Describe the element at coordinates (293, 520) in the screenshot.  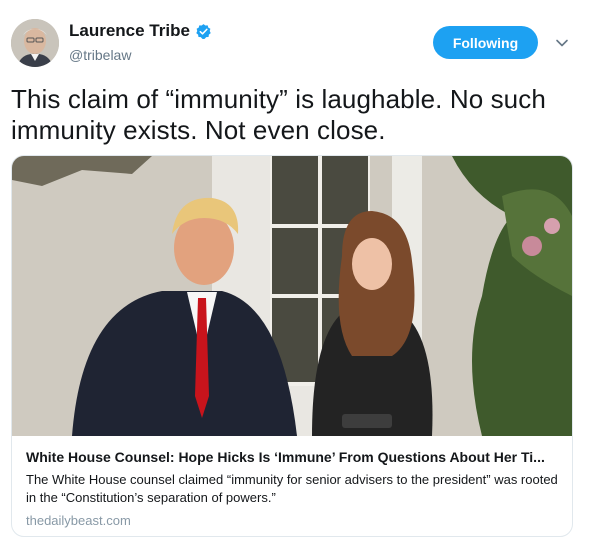
I see `card-domain: thedailybeast.com` at that location.